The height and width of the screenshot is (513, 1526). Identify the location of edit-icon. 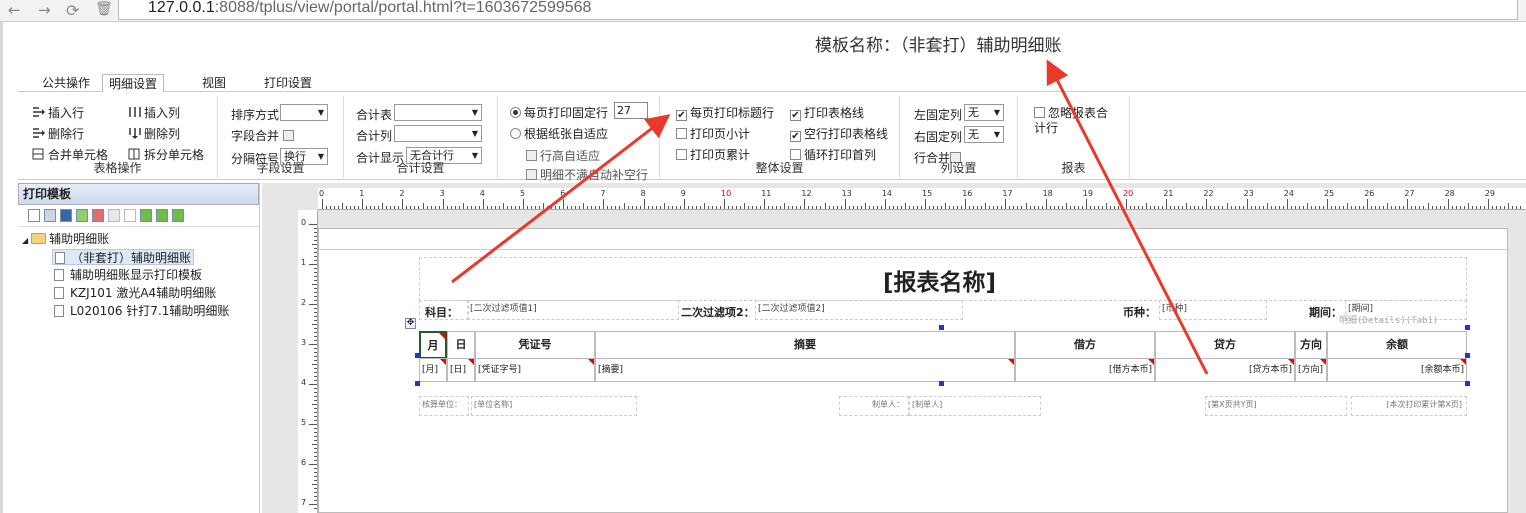
(114, 215).